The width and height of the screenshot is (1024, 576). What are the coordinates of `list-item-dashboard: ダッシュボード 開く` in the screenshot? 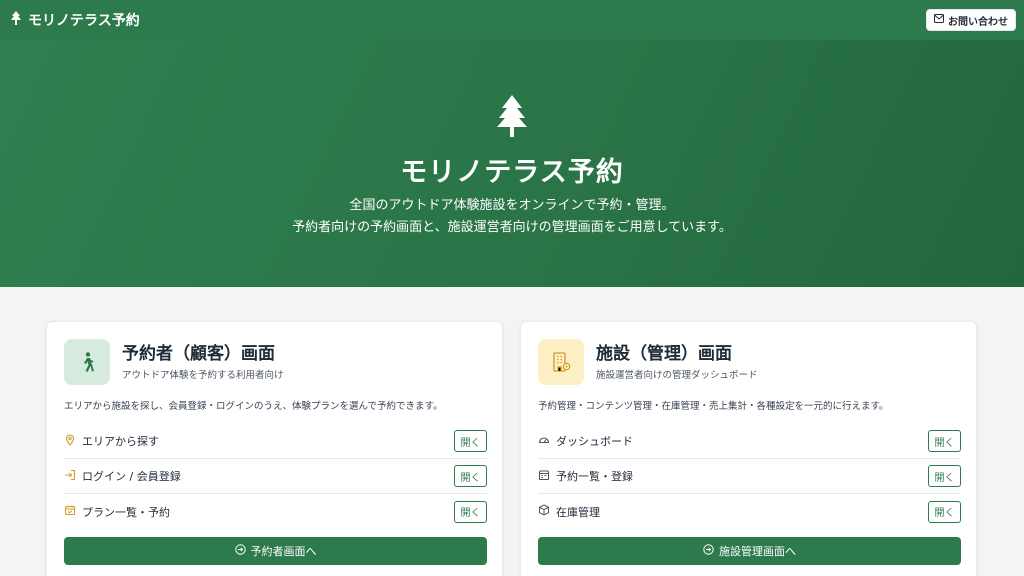 It's located at (749, 441).